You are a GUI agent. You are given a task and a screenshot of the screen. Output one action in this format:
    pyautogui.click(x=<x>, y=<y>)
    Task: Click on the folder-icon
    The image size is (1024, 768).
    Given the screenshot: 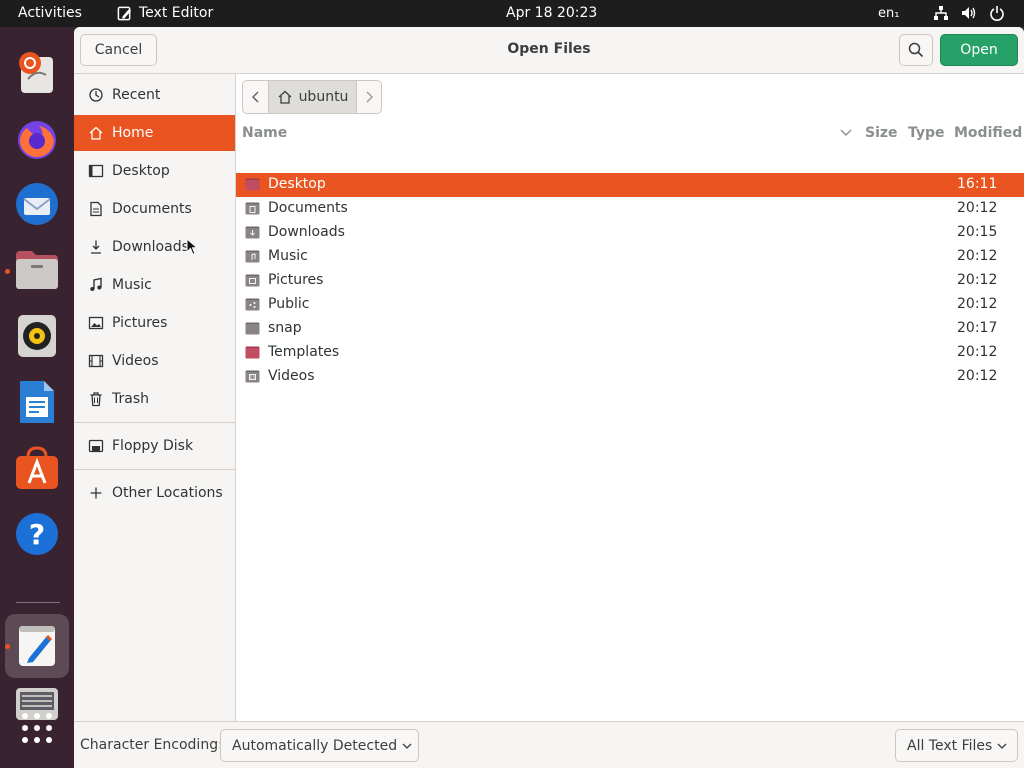 What is the action you would take?
    pyautogui.click(x=252, y=328)
    